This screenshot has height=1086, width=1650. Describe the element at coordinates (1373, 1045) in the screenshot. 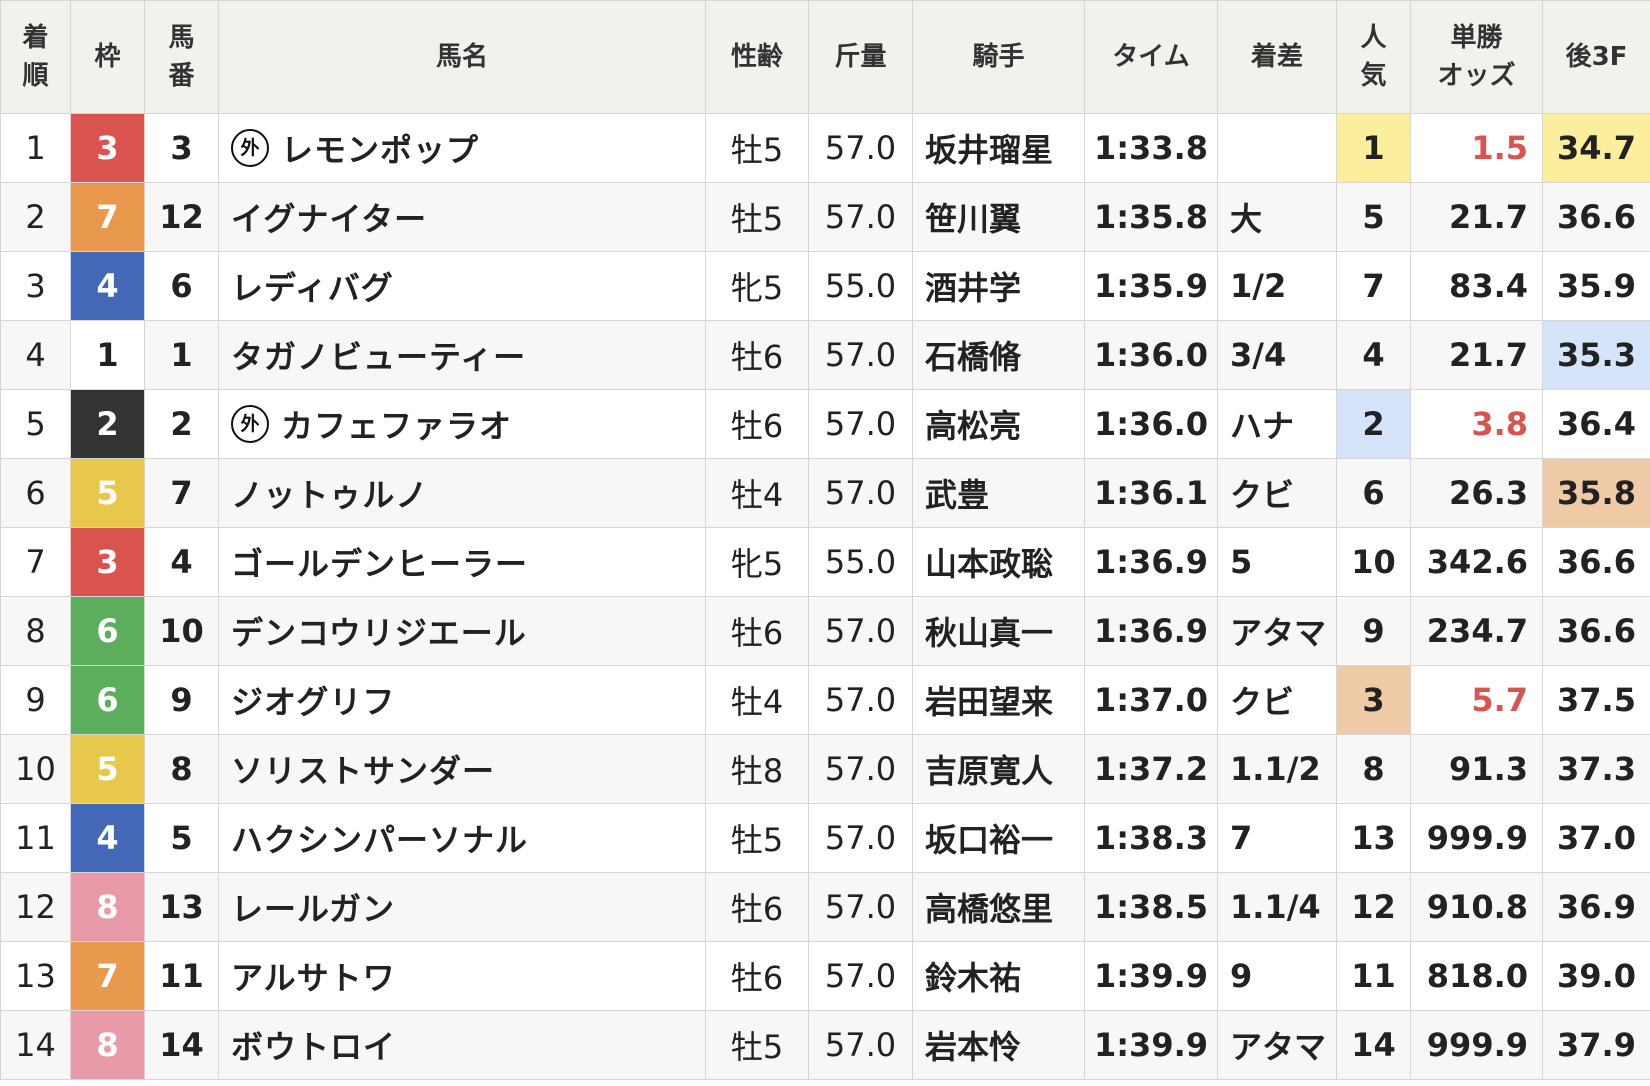

I see `popularity-cell: 14` at that location.